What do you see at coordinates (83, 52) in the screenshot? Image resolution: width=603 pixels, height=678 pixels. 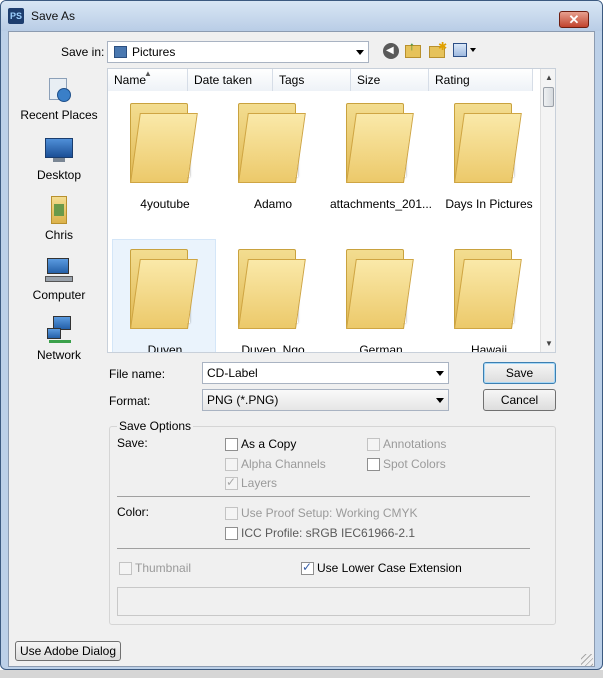 I see `save-in-label: Save in:` at bounding box center [83, 52].